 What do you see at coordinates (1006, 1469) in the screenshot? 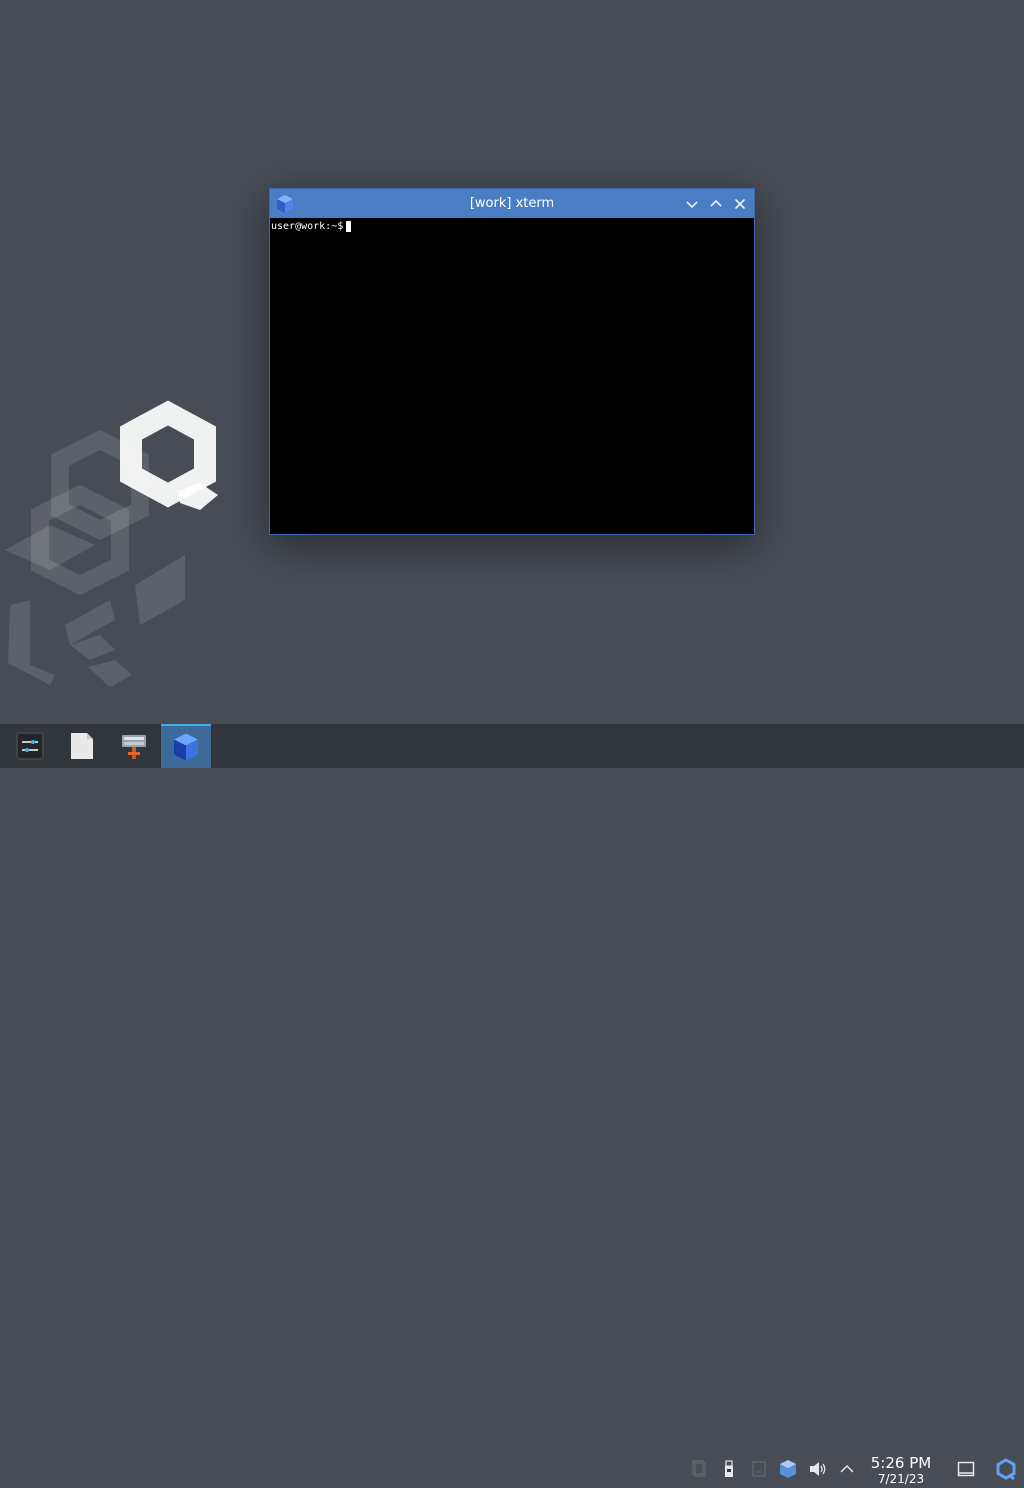
I see `qubes-logo-icon` at bounding box center [1006, 1469].